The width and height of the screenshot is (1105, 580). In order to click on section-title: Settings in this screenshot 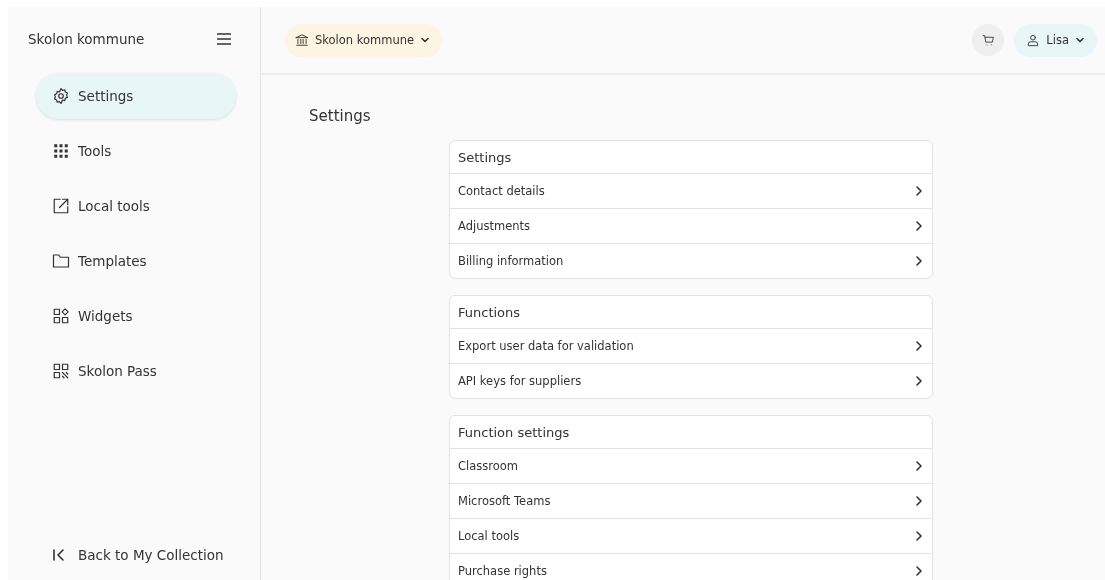, I will do `click(691, 157)`.